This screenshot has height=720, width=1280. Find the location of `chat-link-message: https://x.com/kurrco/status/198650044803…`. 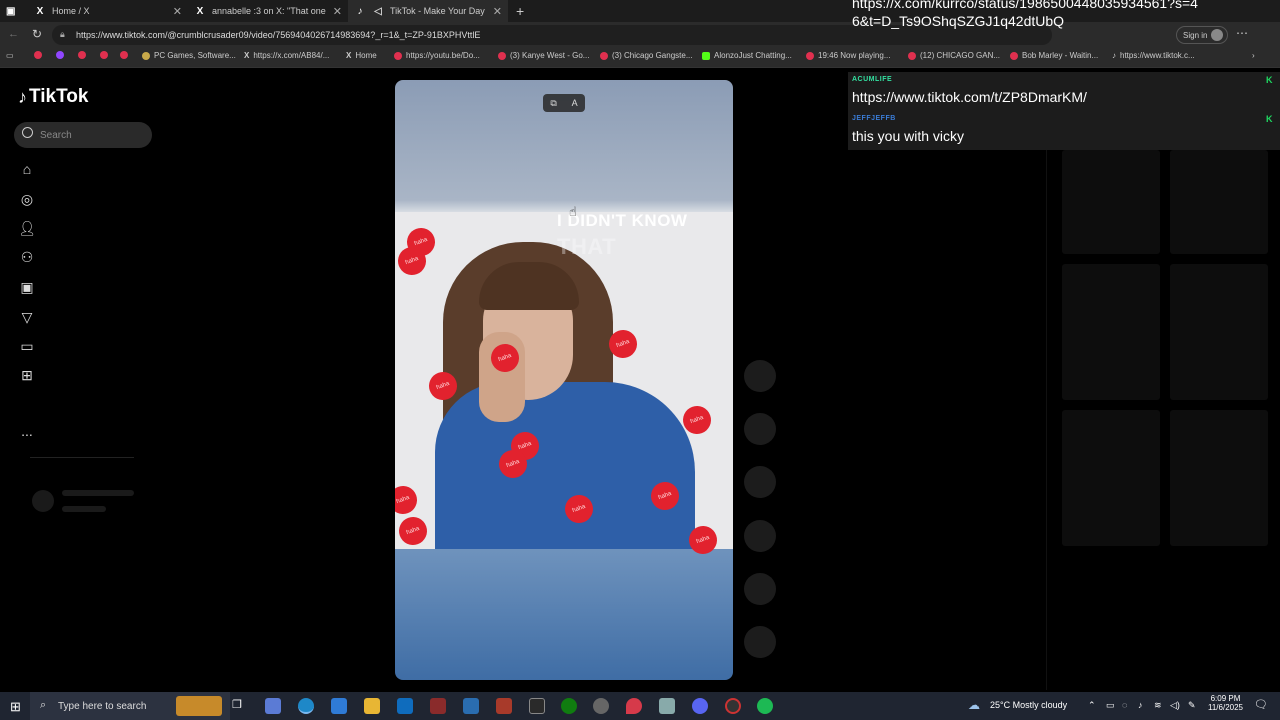

chat-link-message: https://x.com/kurrco/status/198650044803… is located at coordinates (1025, 14).